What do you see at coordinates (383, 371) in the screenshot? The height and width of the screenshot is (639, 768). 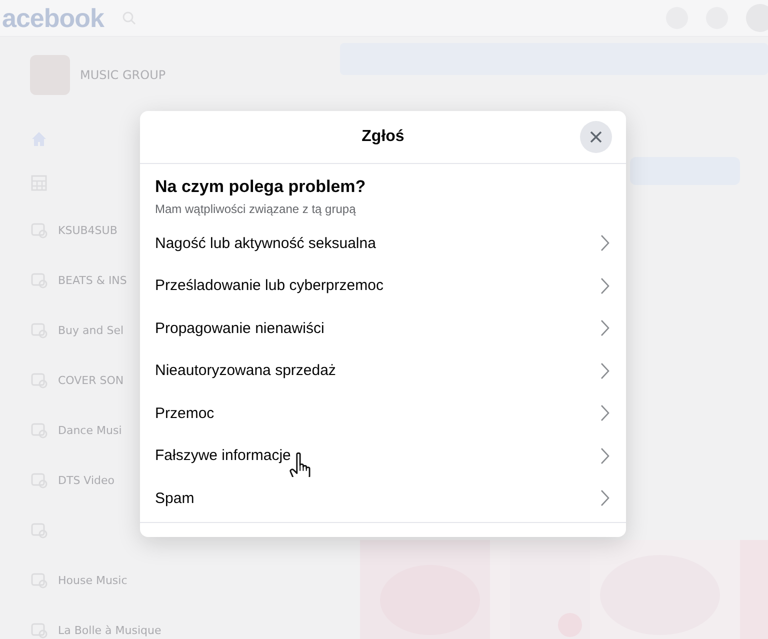 I see `report-option: Nieautoryzowana sprzedaż` at bounding box center [383, 371].